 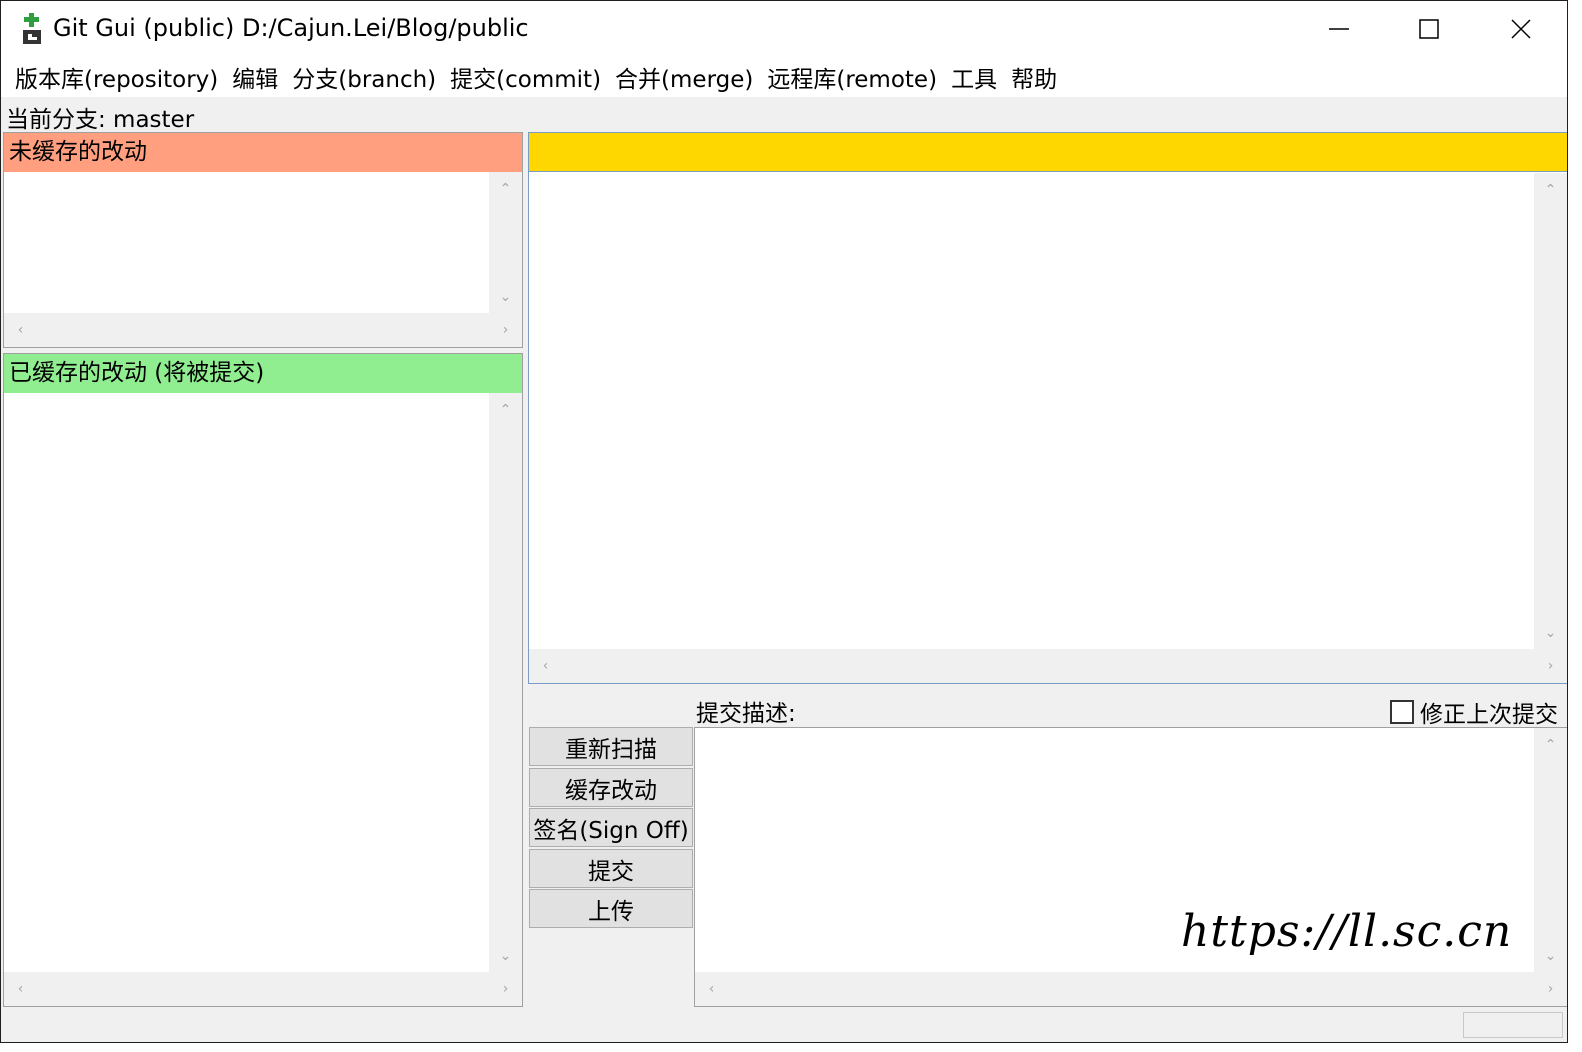 What do you see at coordinates (746, 714) in the screenshot?
I see `commit-message-label: 提交描述:` at bounding box center [746, 714].